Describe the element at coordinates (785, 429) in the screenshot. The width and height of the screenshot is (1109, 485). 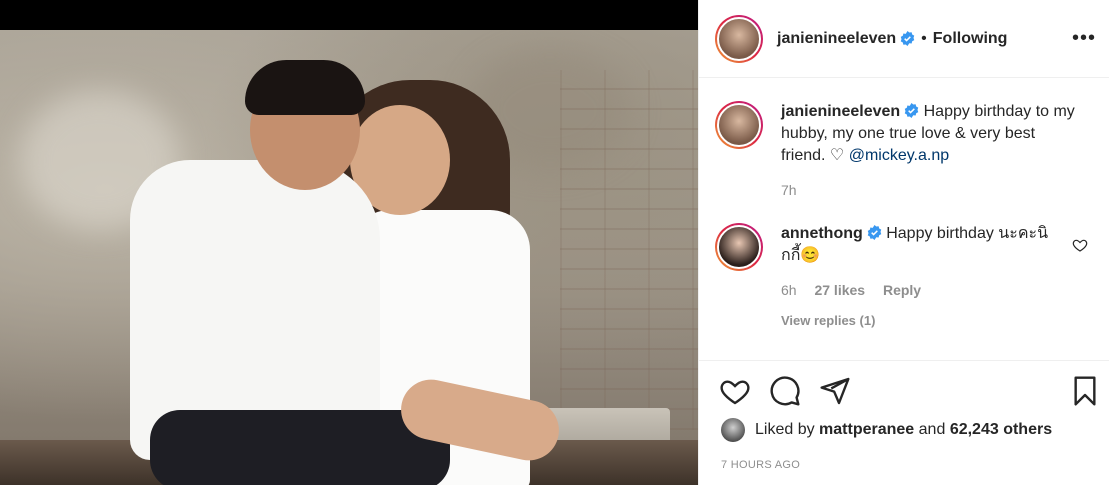
I see `liked-by-prefix: Liked by` at that location.